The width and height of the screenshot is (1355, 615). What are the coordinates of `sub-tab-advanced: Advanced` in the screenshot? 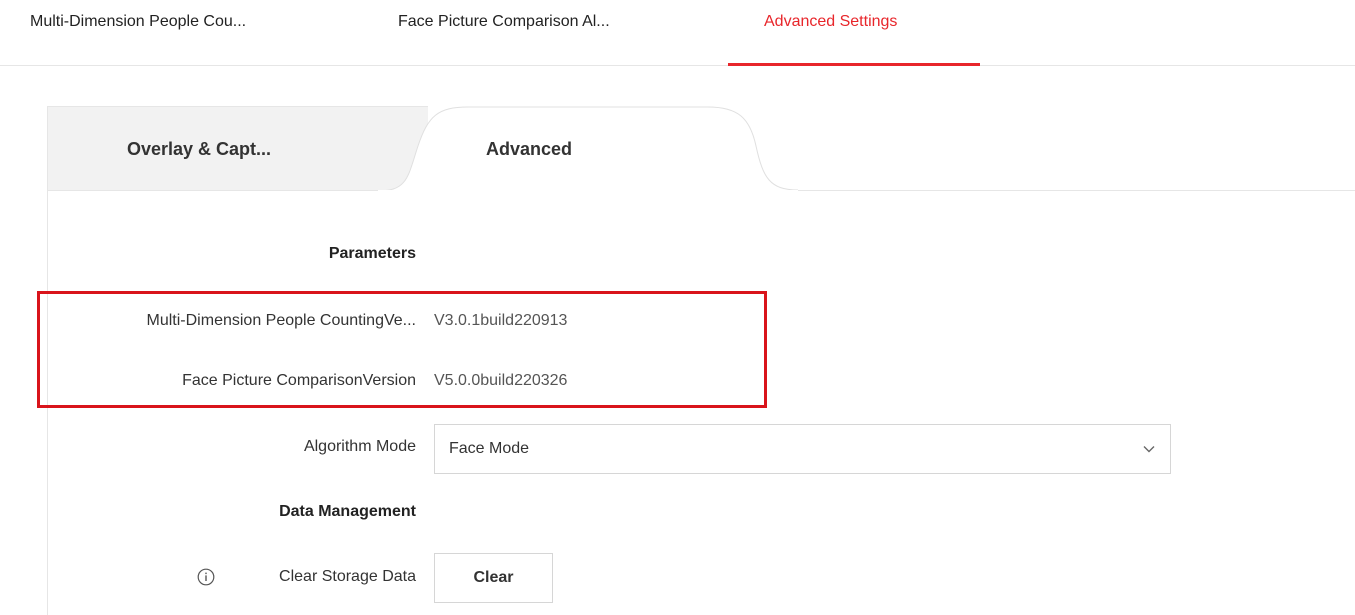 It's located at (529, 149).